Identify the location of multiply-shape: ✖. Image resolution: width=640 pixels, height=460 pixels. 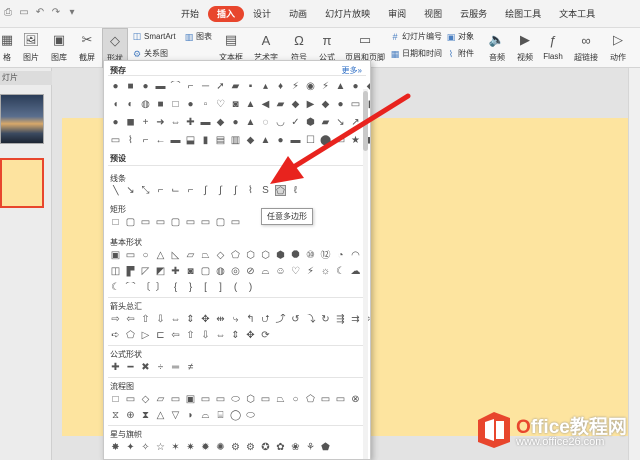
(145, 367).